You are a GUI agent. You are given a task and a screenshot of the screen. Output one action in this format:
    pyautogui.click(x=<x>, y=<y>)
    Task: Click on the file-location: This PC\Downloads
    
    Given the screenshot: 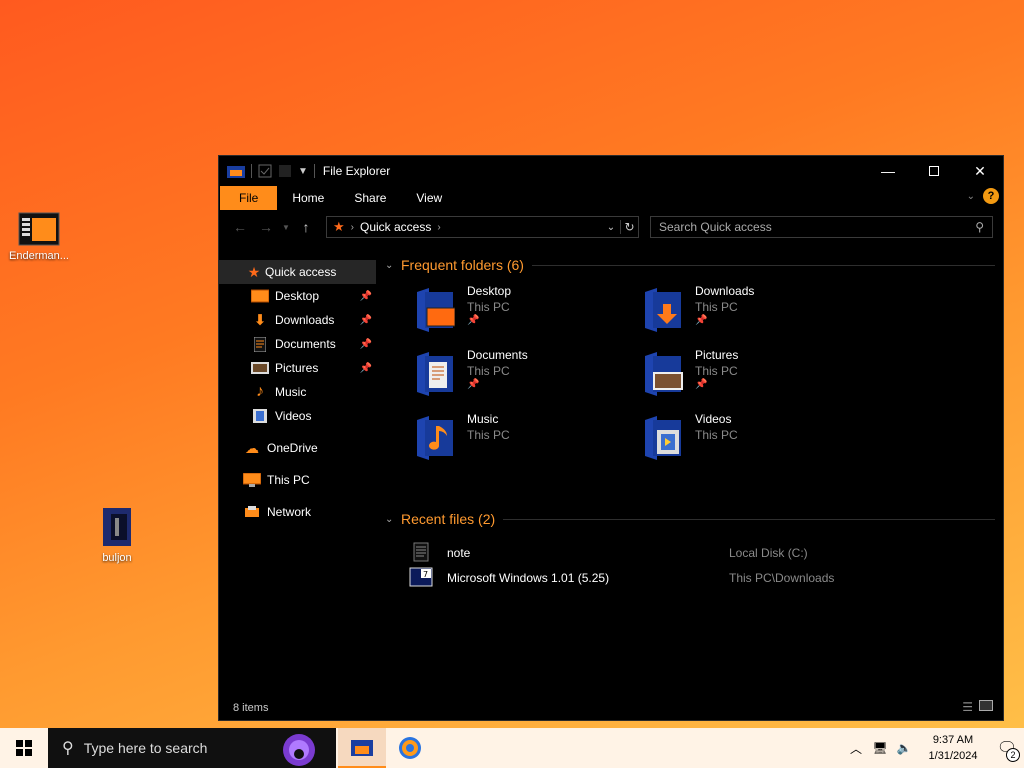 What is the action you would take?
    pyautogui.click(x=782, y=577)
    